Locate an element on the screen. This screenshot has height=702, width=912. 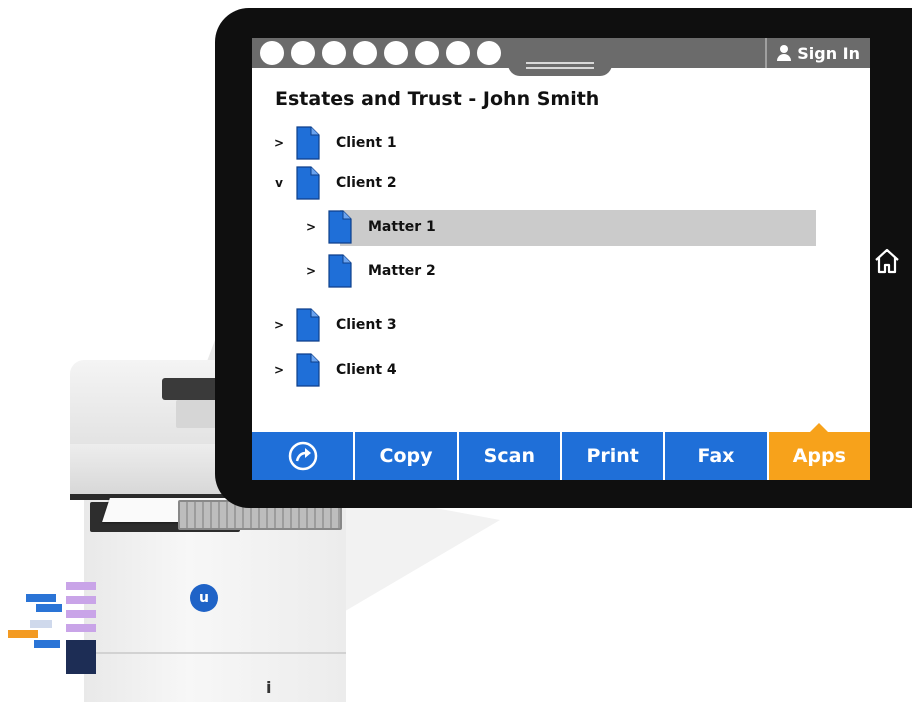
nav-fax-button: Fax is located at coordinates (715, 456).